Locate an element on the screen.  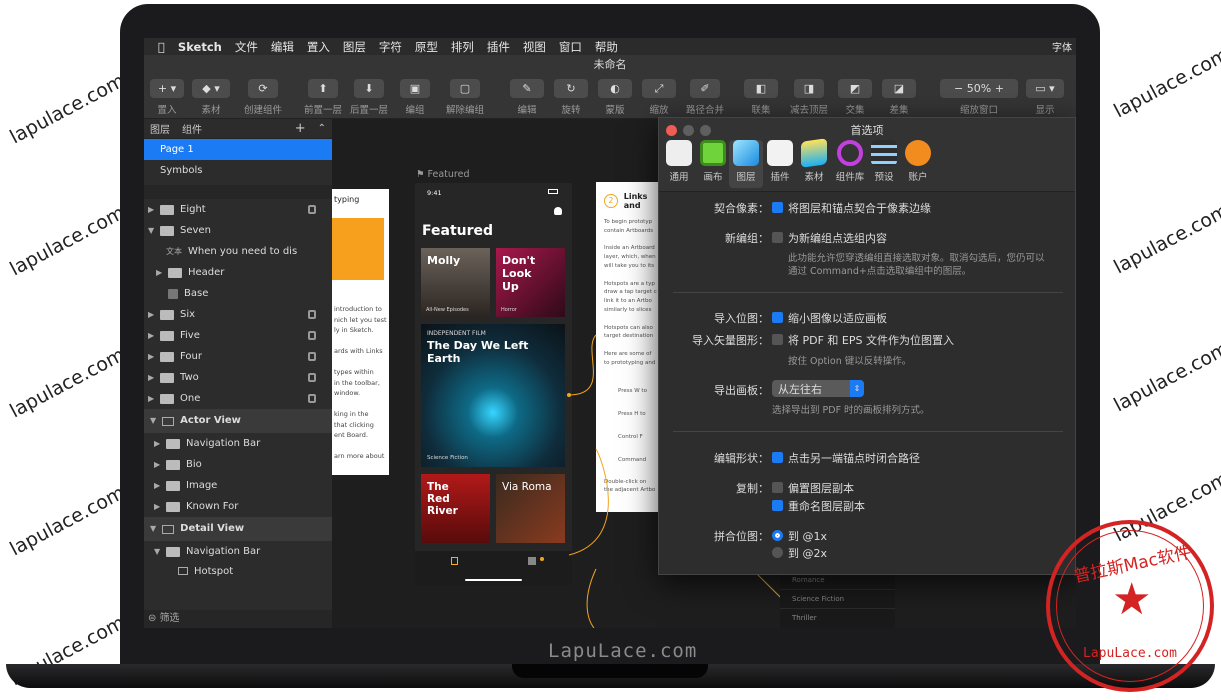
tab-libraries: 组件库 is located at coordinates (850, 161).